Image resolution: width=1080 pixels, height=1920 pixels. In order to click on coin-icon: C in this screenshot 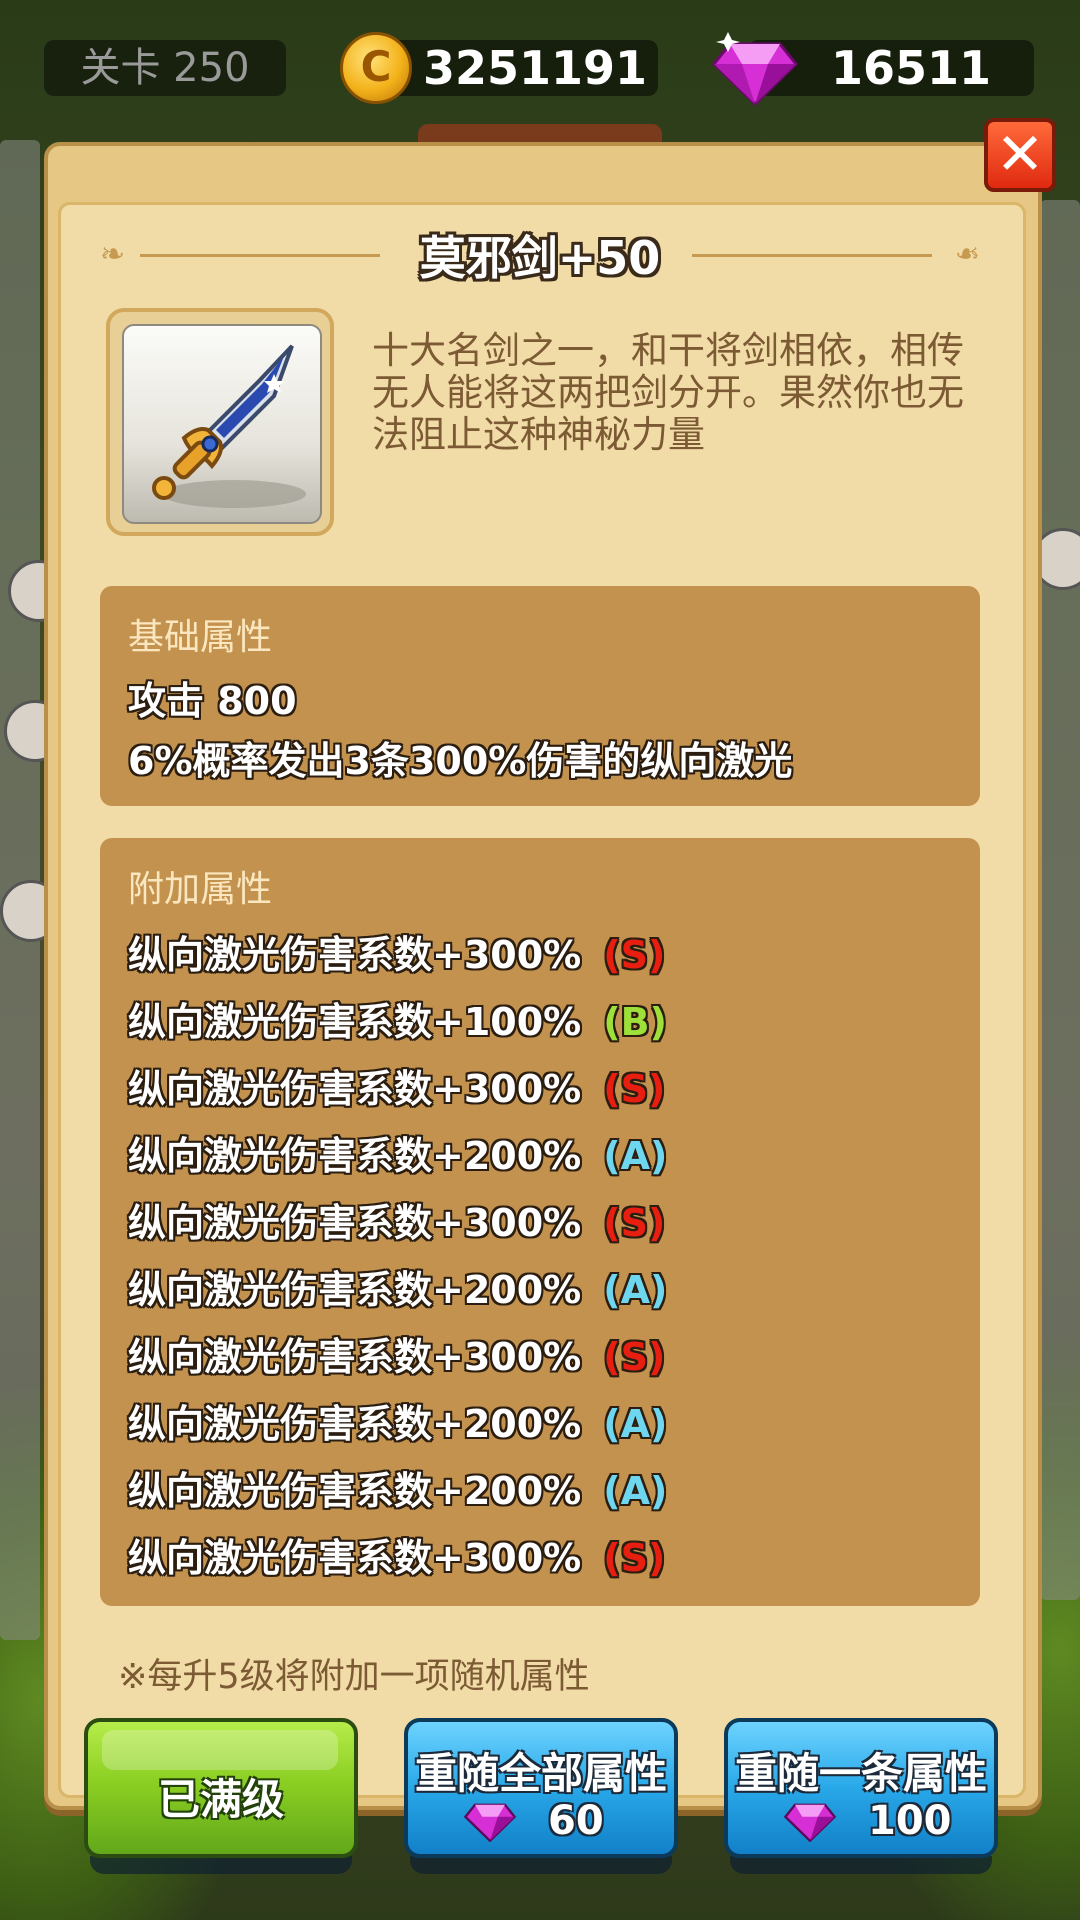, I will do `click(376, 68)`.